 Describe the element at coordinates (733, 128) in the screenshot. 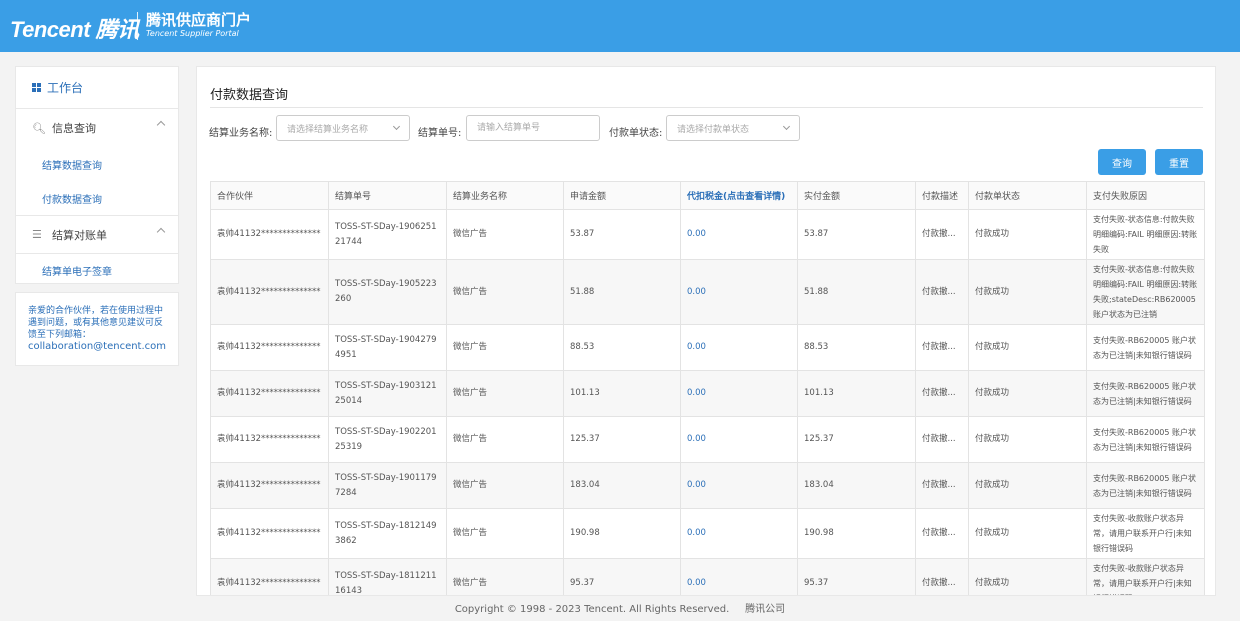

I see `payment-status-select: 请选择付款单状态` at that location.